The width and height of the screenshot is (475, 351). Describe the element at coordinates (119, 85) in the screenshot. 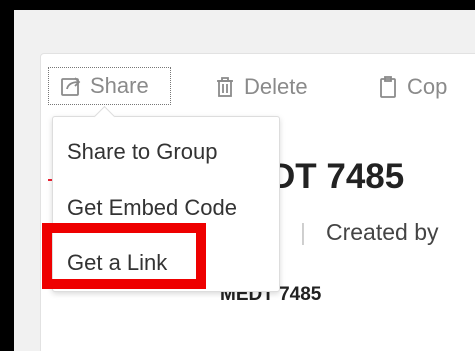

I see `share-label: Share` at that location.